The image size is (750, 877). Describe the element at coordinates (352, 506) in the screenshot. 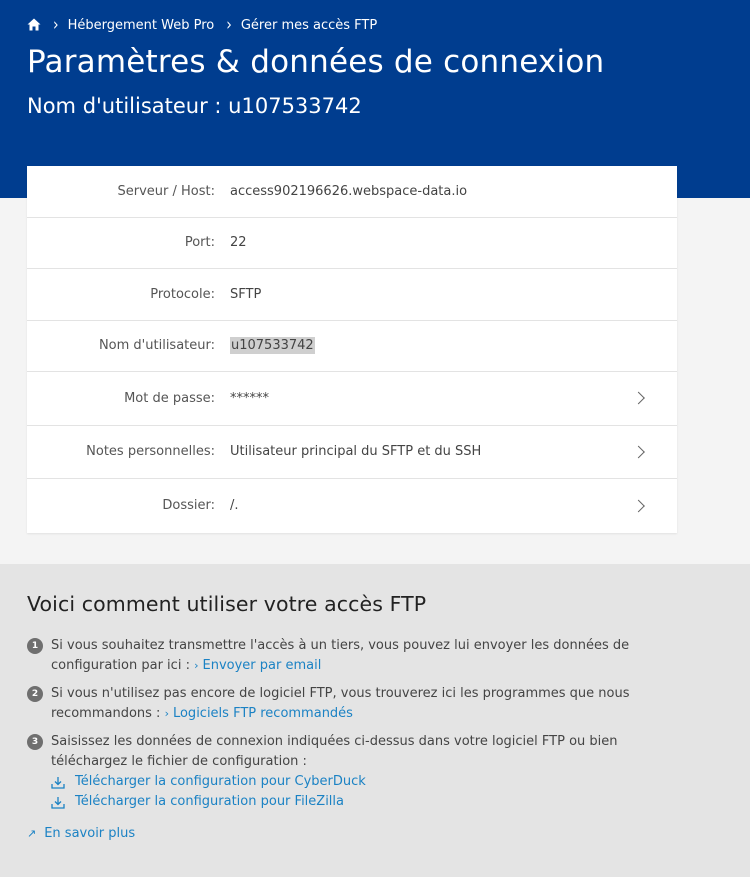

I see `detail-row-folder: Dossier: /.` at that location.